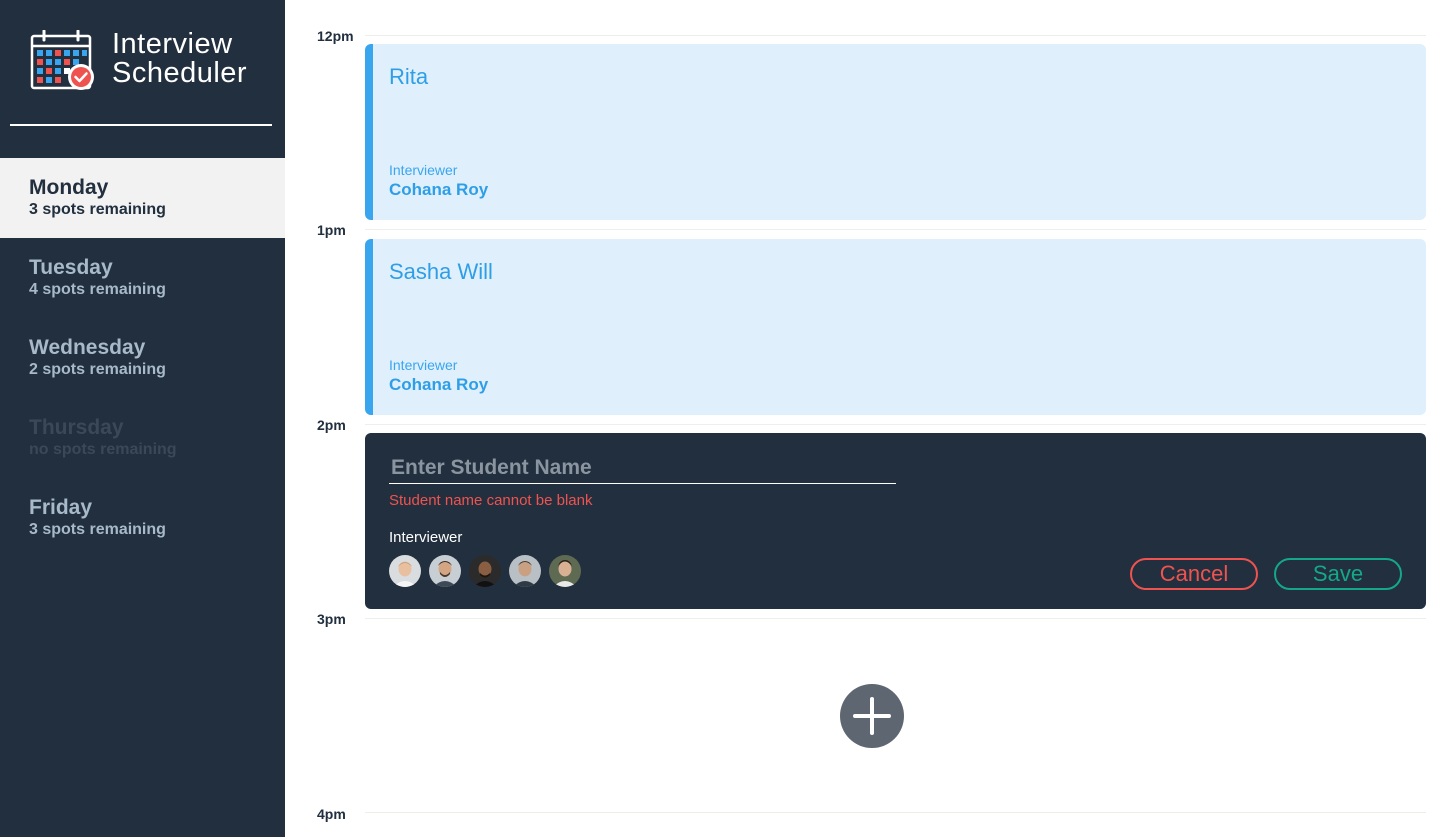 Image resolution: width=1455 pixels, height=837 pixels. Describe the element at coordinates (103, 449) in the screenshot. I see `day-spots: no spots remaining` at that location.